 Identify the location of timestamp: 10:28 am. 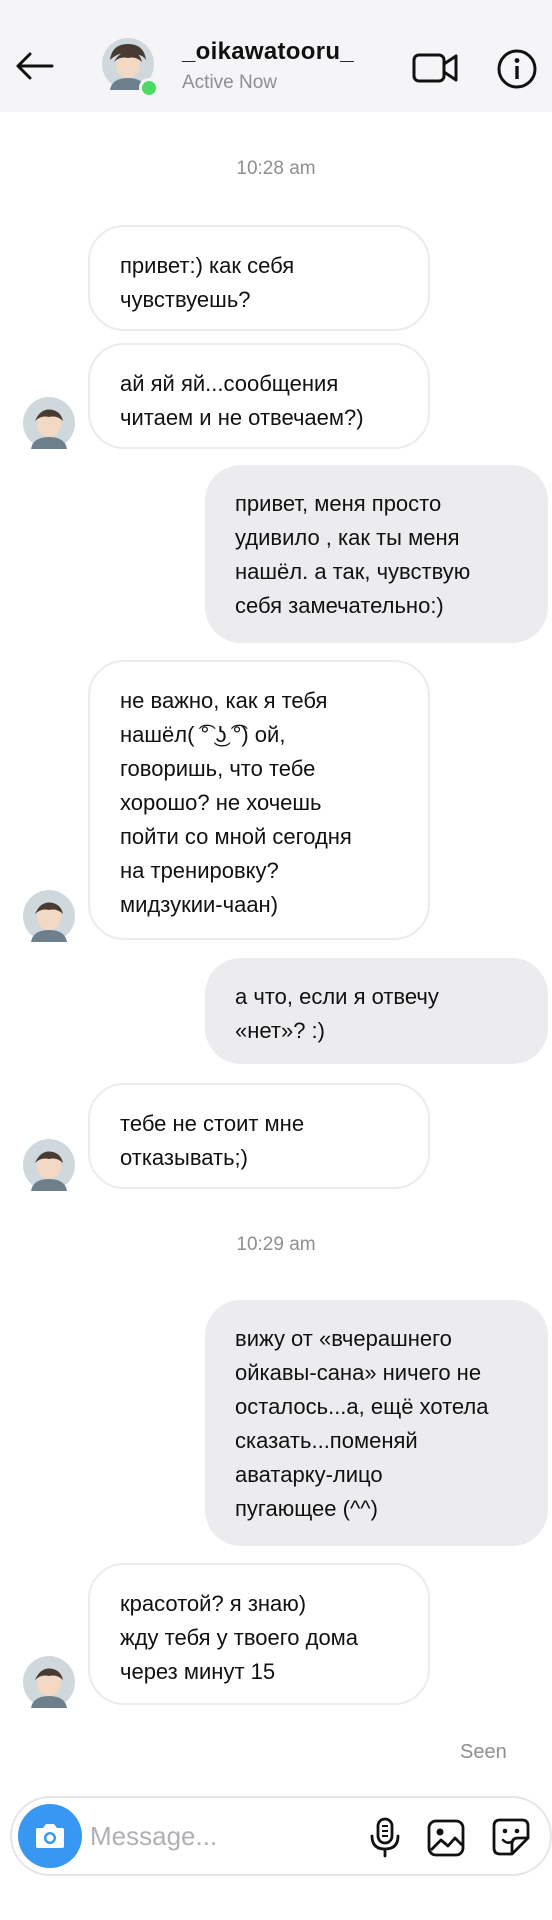
(276, 168).